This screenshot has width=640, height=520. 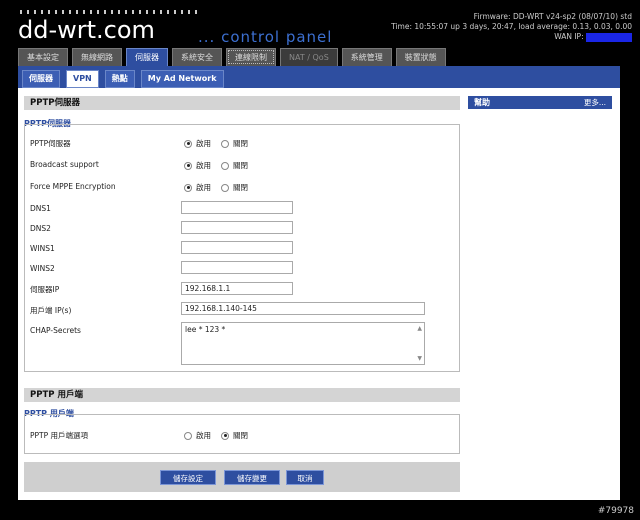 What do you see at coordinates (42, 248) in the screenshot?
I see `wins1-label: WINS1` at bounding box center [42, 248].